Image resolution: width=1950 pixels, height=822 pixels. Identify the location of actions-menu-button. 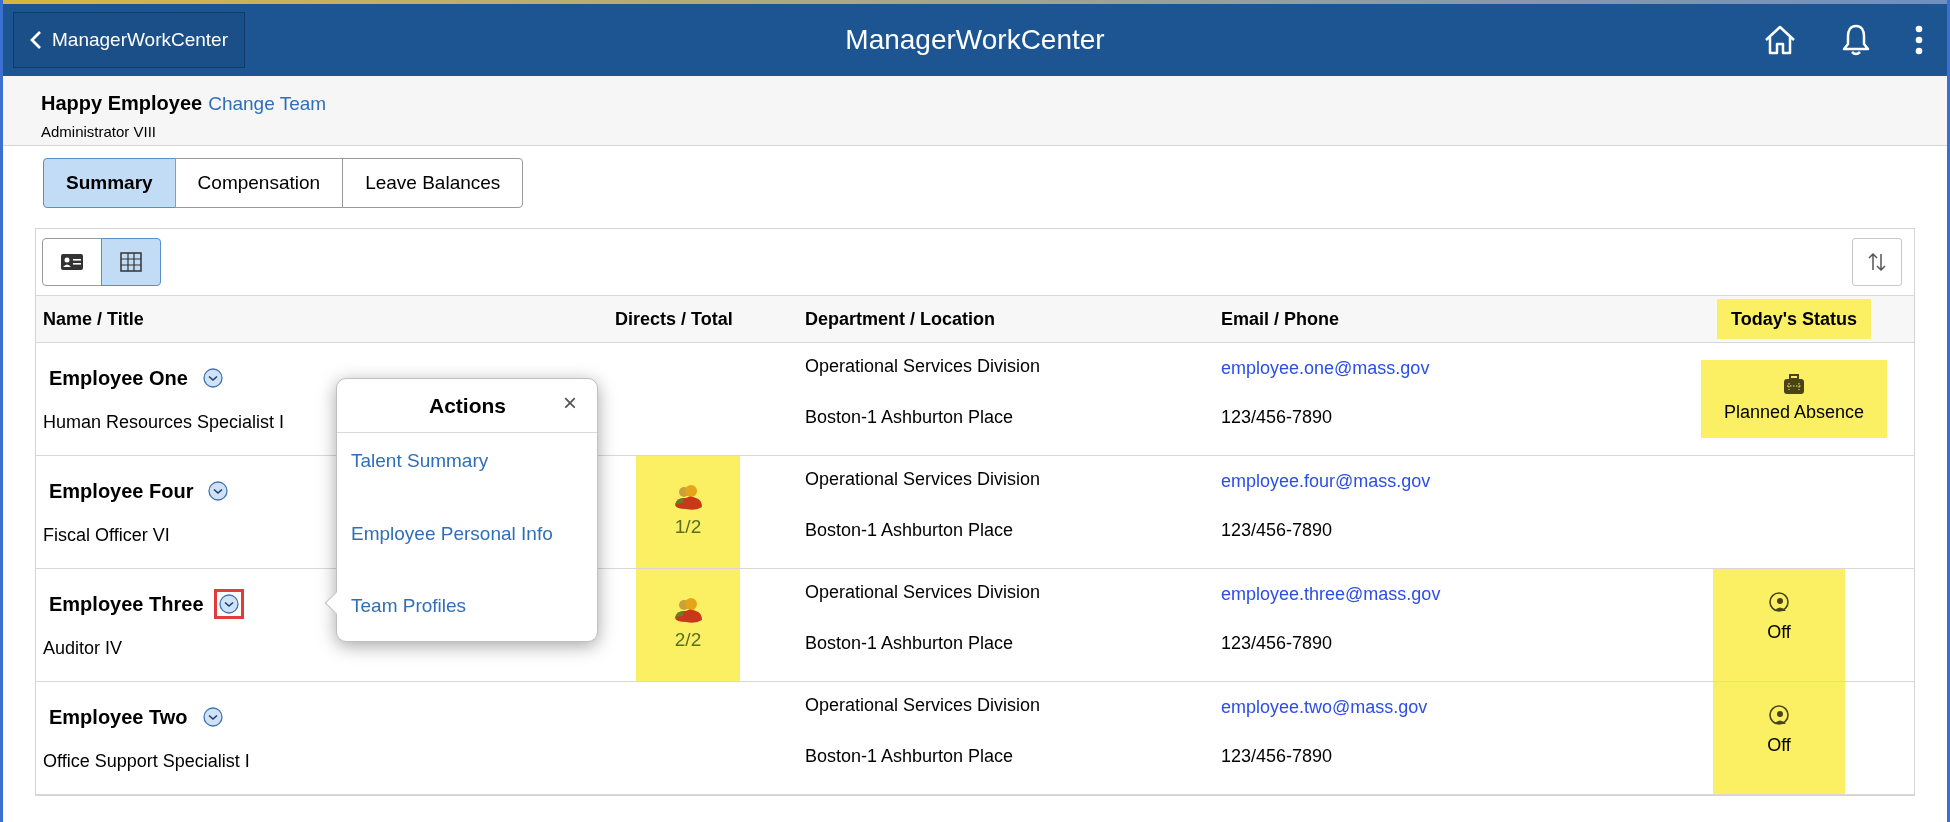
(228, 603).